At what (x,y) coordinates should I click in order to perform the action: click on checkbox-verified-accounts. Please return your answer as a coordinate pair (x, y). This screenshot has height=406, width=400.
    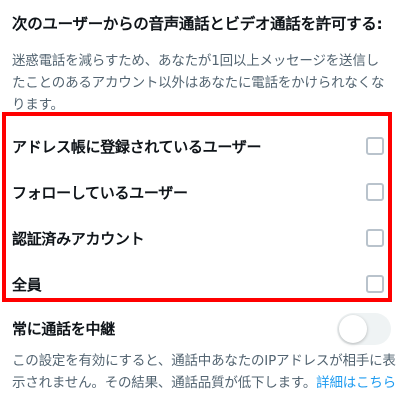
    Looking at the image, I should click on (375, 238).